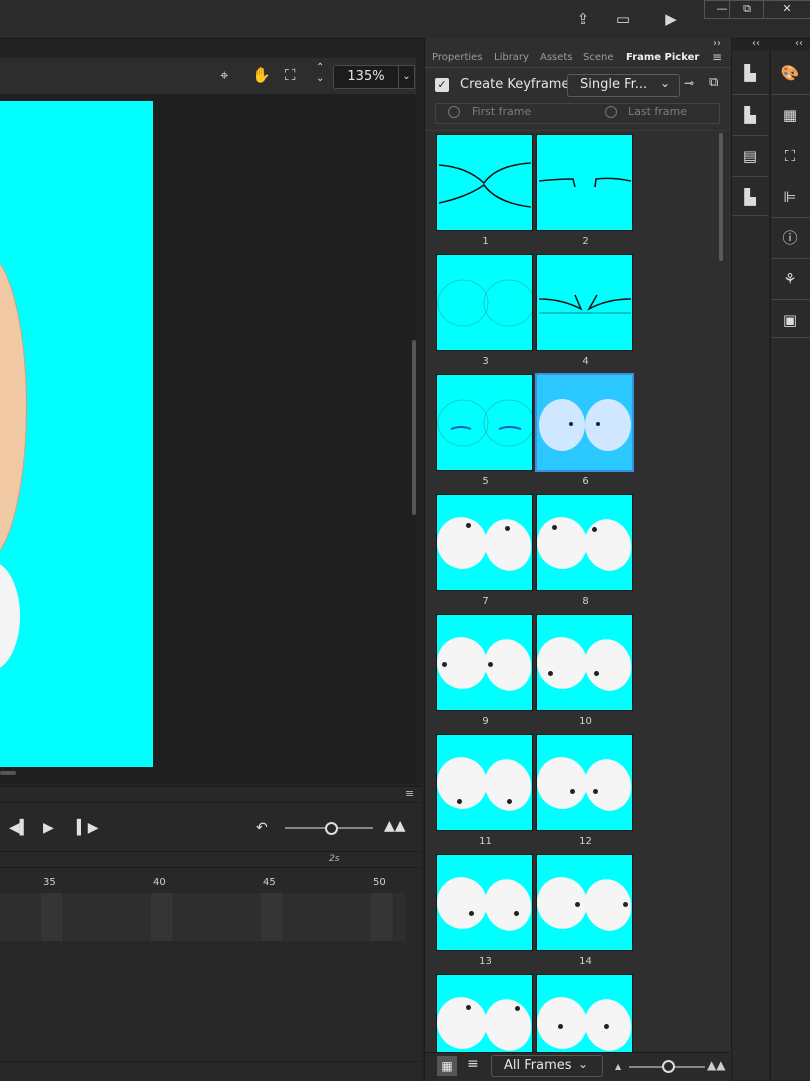 This screenshot has height=1081, width=810. I want to click on last-frame-radio, so click(611, 112).